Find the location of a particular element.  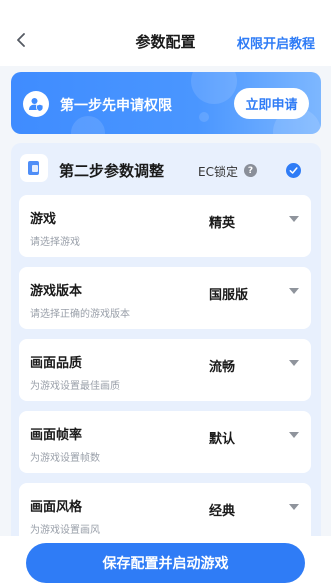

help-icon: ? is located at coordinates (250, 170).